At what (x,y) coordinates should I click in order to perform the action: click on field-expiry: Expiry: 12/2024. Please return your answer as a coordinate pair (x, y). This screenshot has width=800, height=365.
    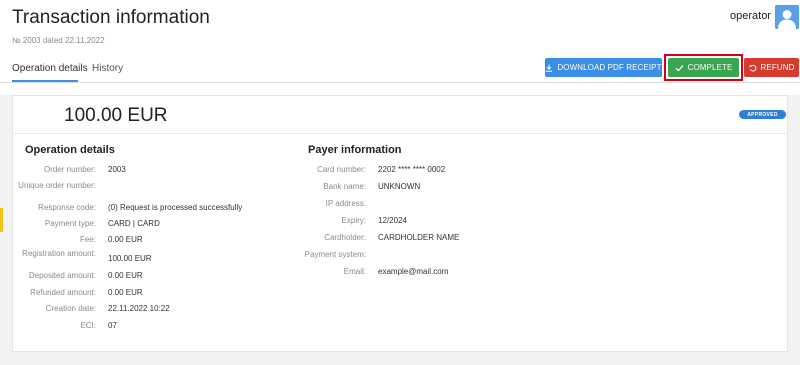
    Looking at the image, I should click on (371, 224).